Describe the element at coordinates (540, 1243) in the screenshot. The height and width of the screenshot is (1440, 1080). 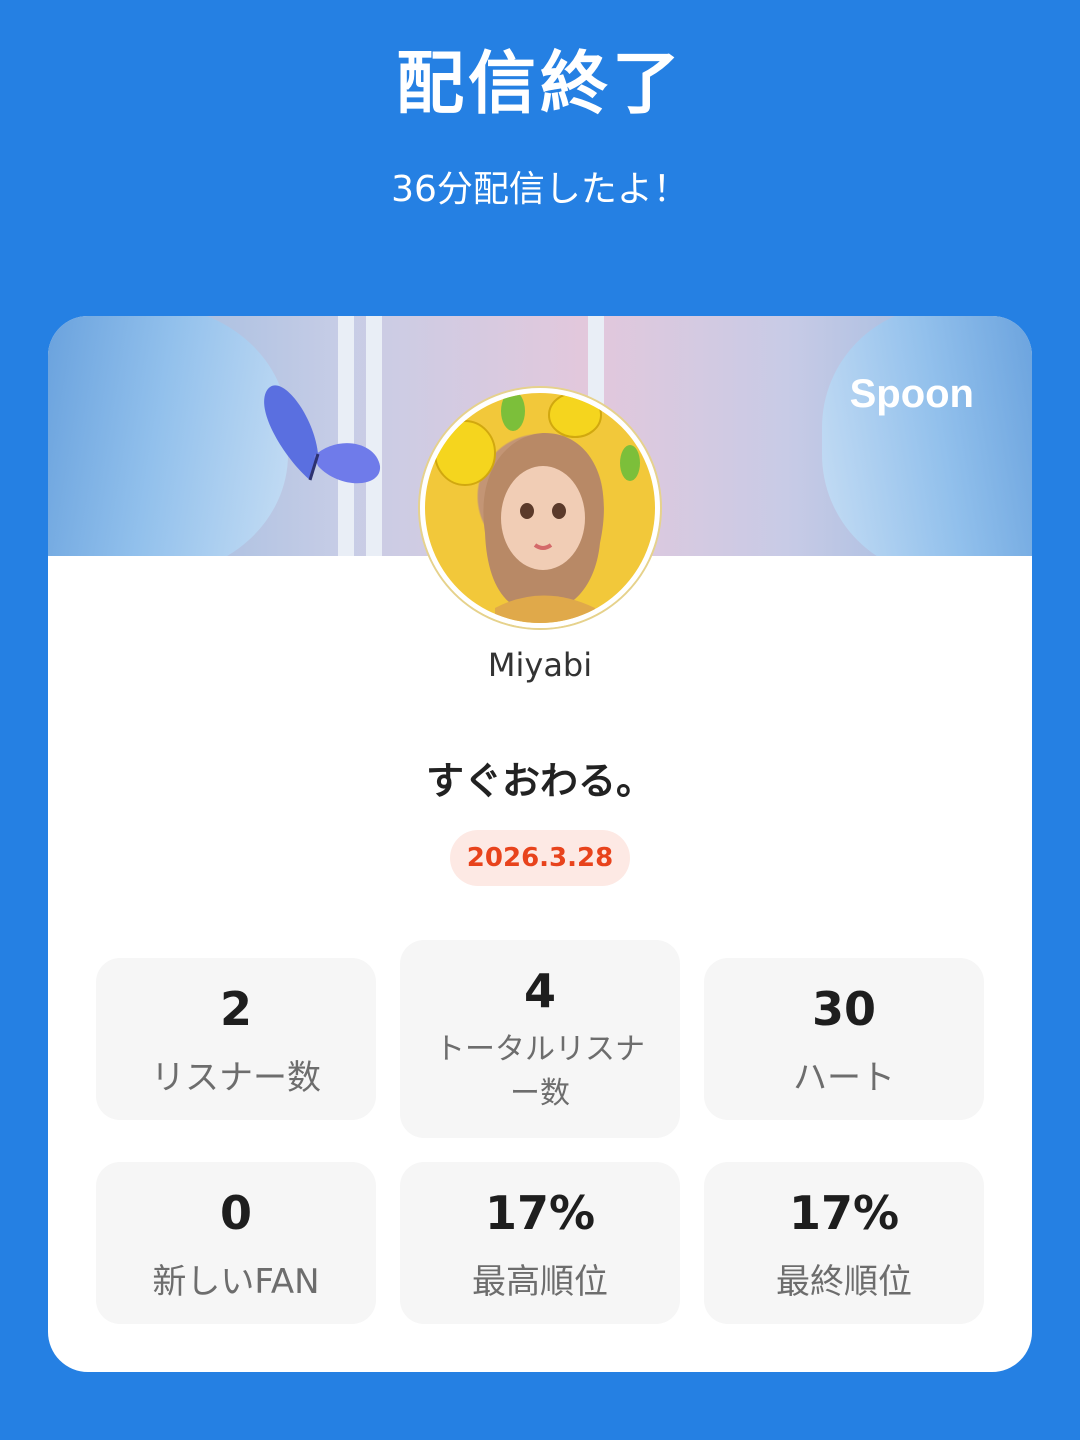
I see `stat-best-rank: 17% 最高順位` at that location.